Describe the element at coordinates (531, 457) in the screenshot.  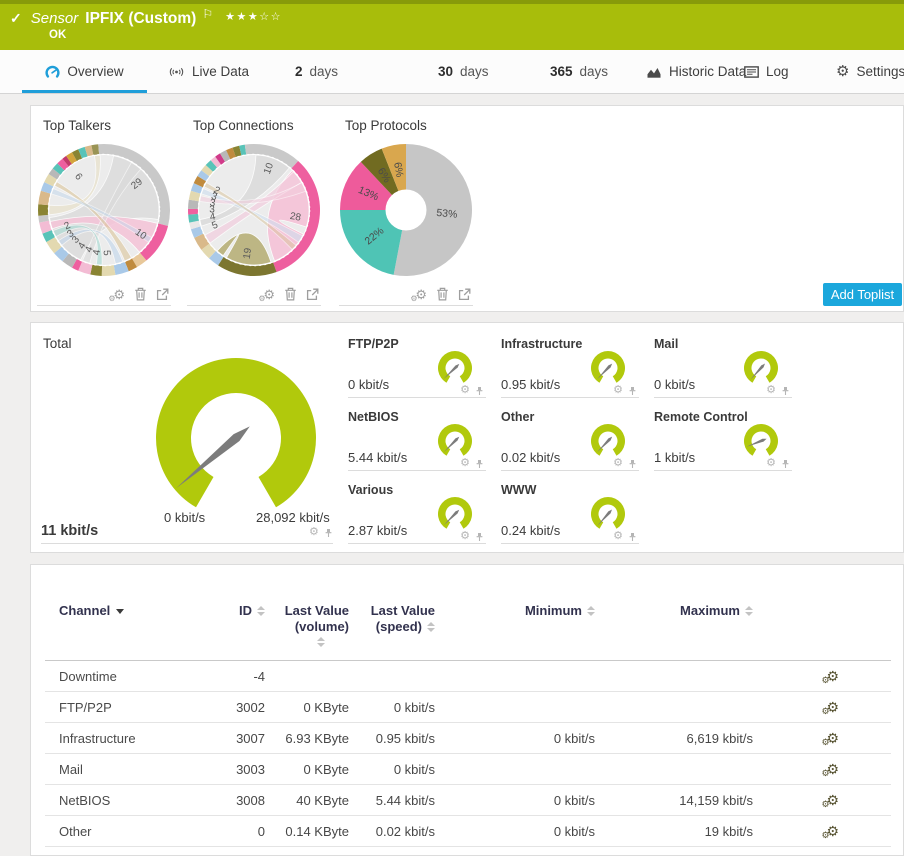
I see `gauge-channel-value: 0.02 kbit/s` at that location.